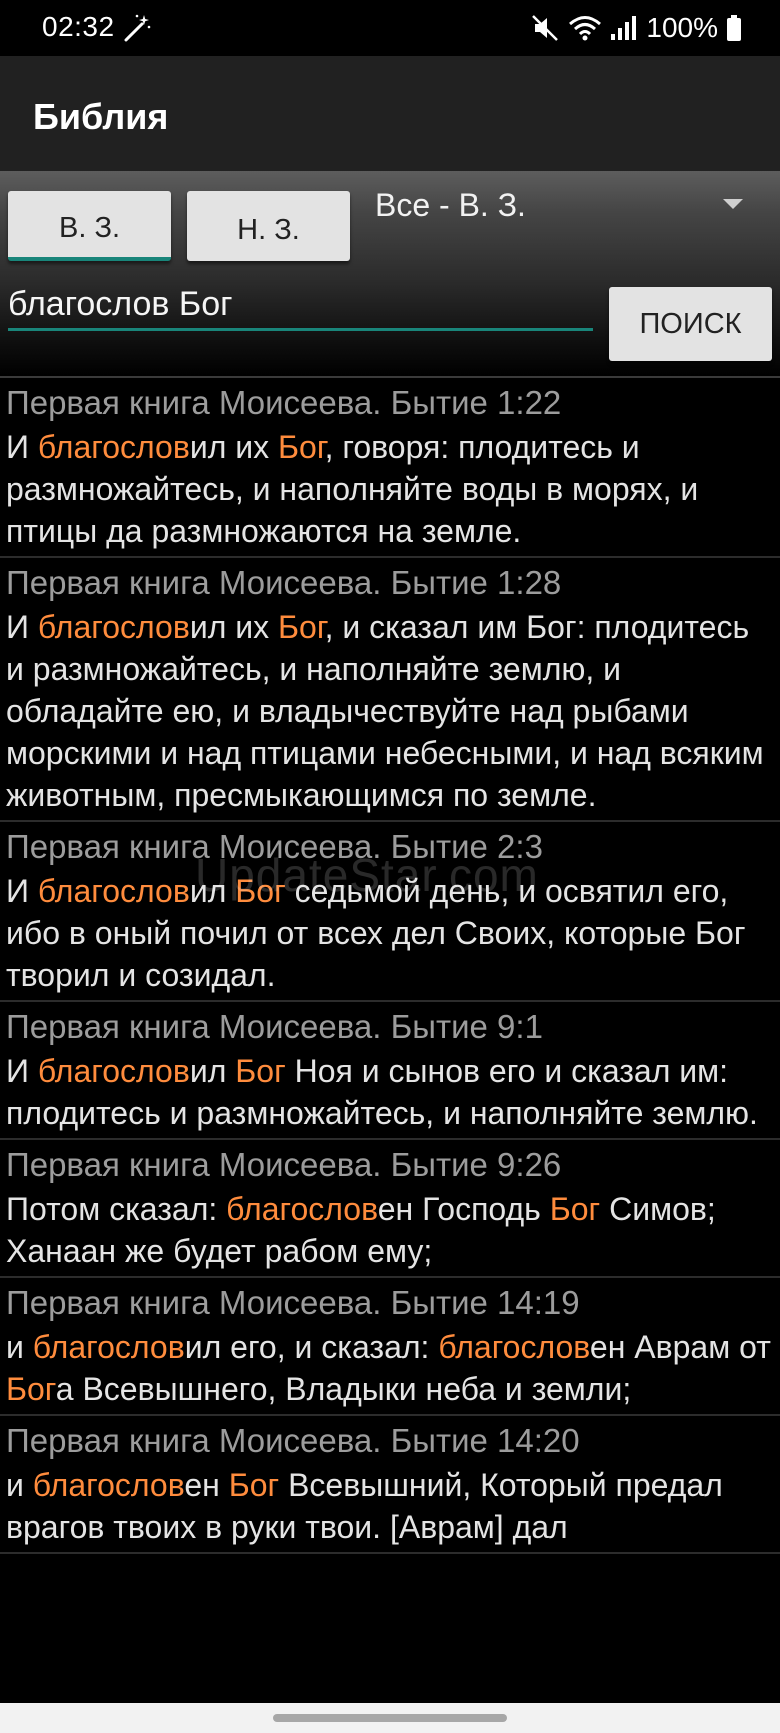 This screenshot has height=1733, width=780. I want to click on book-filter-value: Все - В. З., so click(450, 205).